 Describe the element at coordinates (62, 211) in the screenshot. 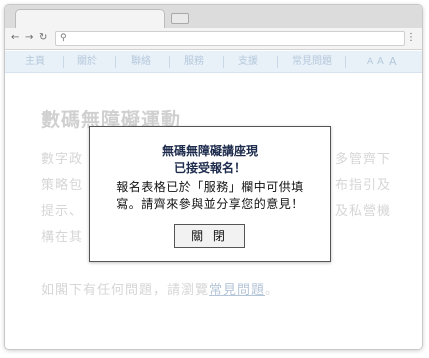

I see `paragraph-line: 提示、` at that location.